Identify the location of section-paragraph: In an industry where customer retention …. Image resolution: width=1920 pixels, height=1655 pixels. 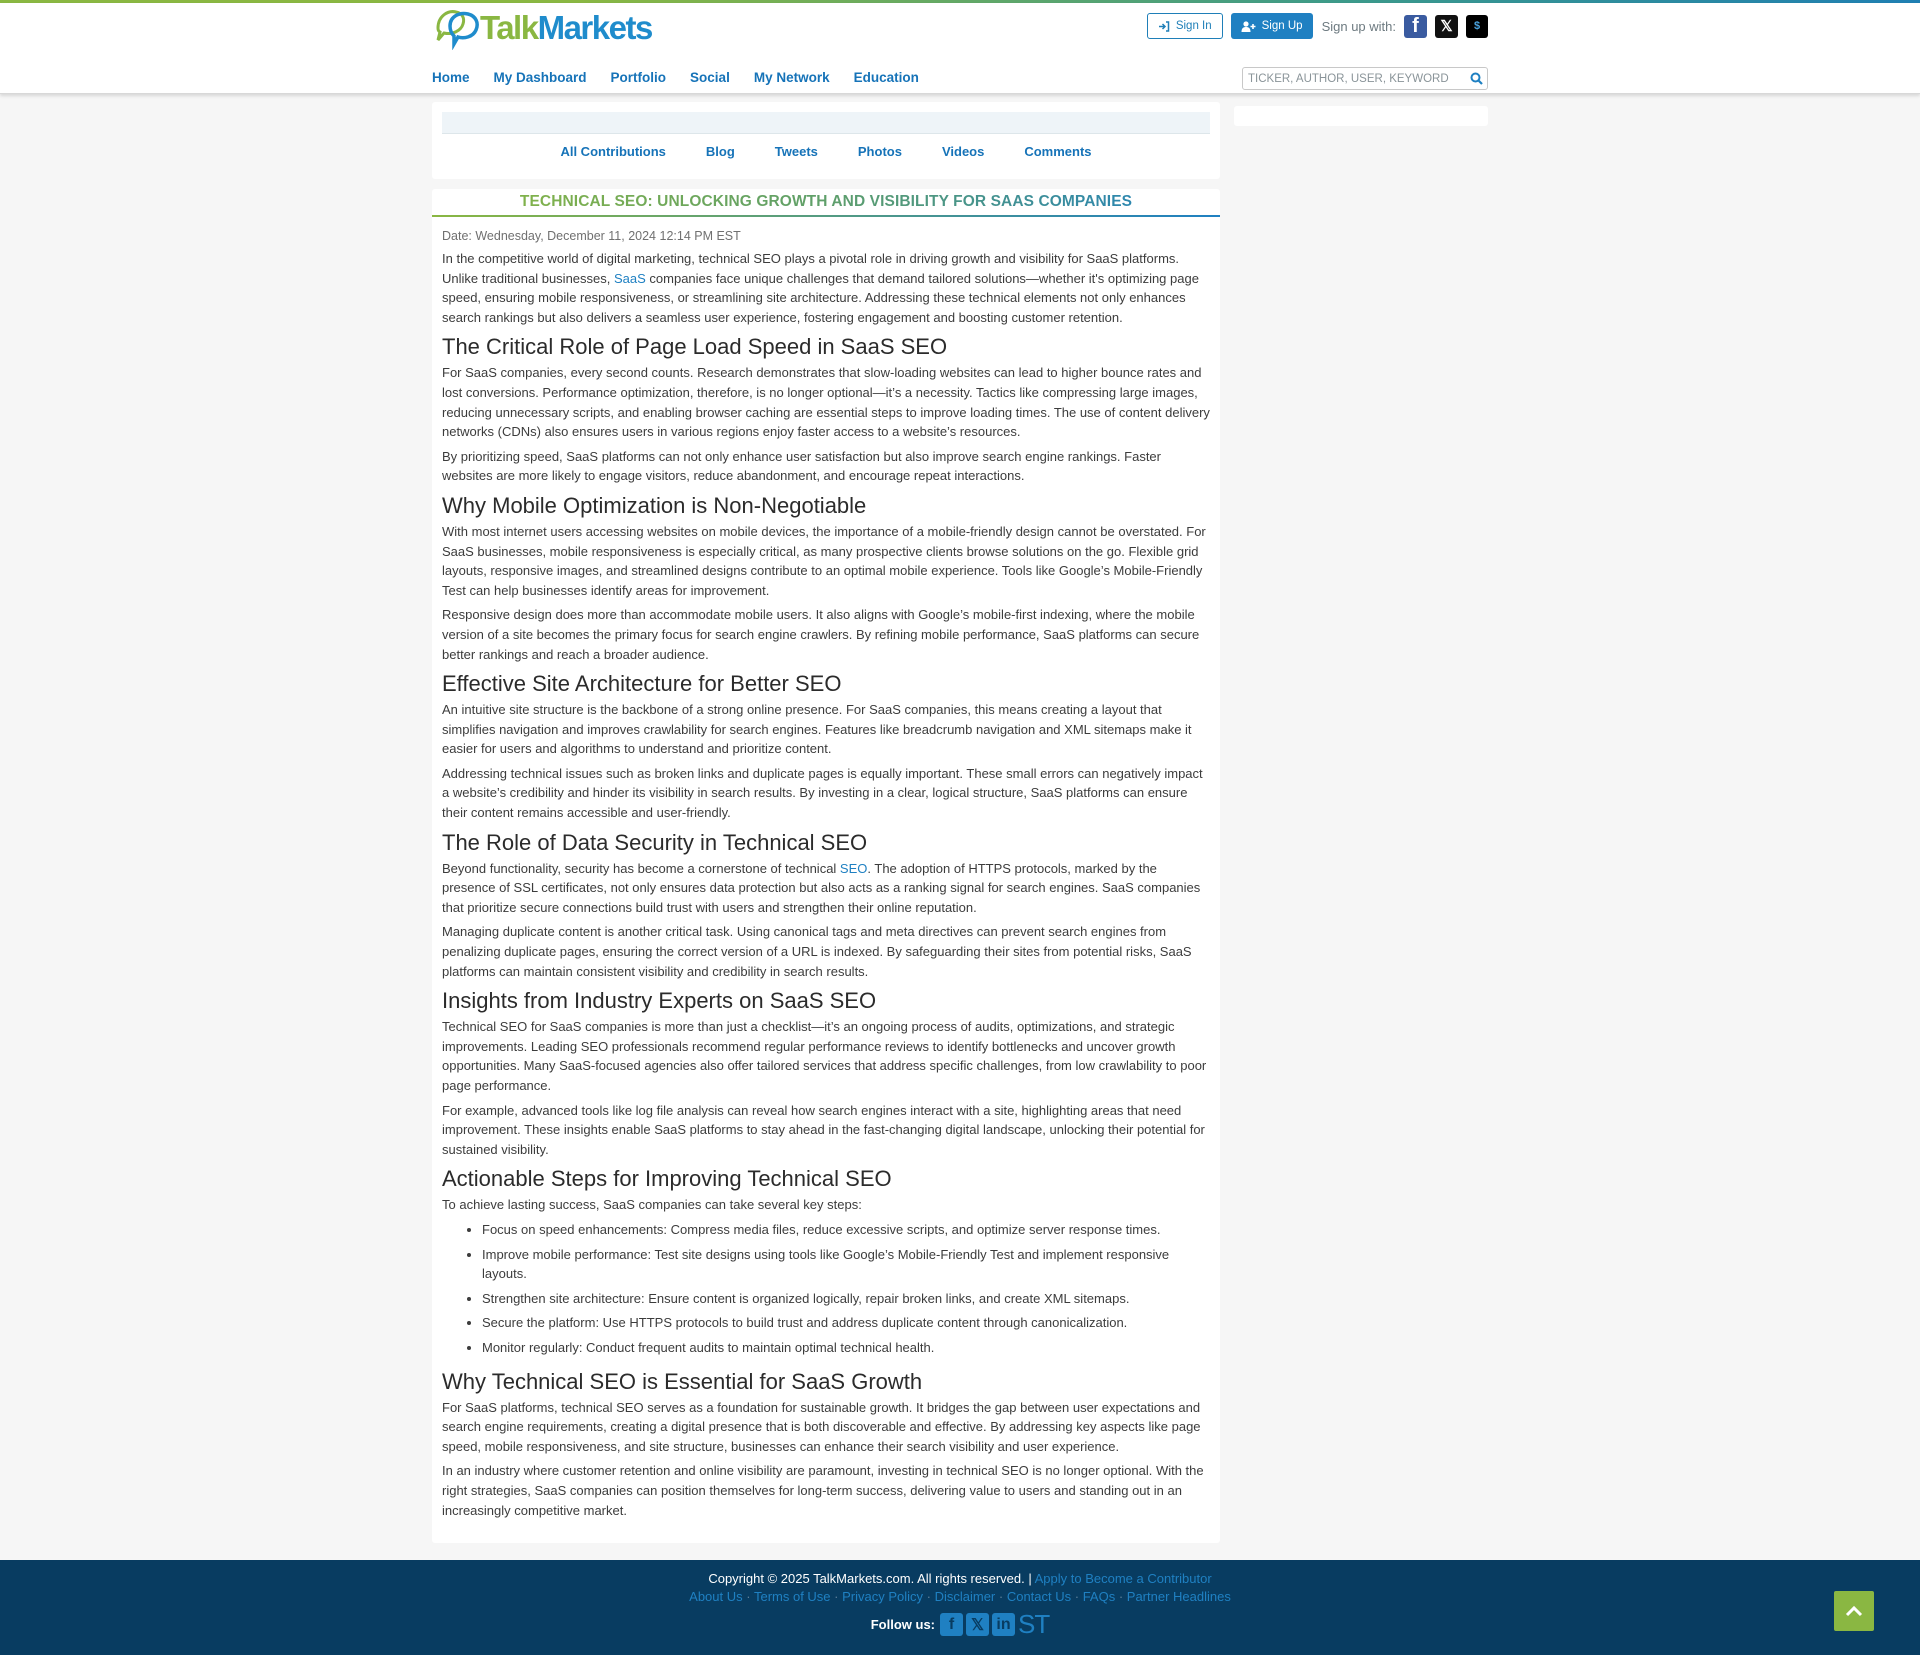
(823, 1490).